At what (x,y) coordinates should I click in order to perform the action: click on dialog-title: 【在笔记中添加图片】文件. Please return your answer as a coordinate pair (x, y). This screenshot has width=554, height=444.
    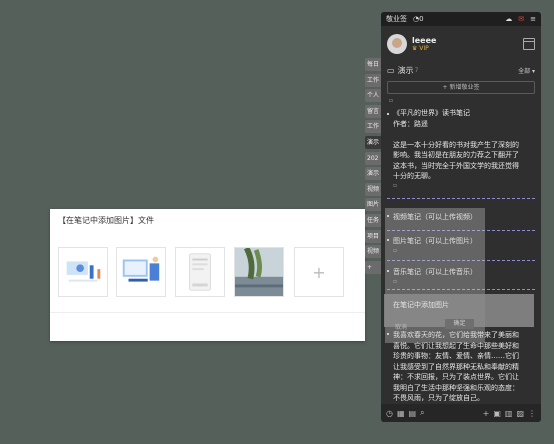
    Looking at the image, I should click on (106, 220).